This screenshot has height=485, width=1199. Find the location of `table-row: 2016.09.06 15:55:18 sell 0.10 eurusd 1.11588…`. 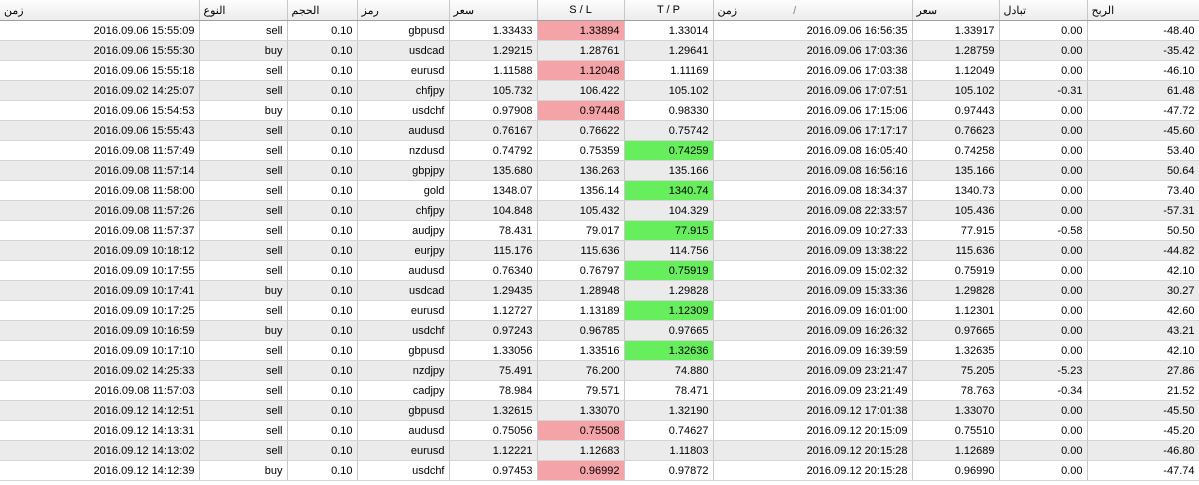

table-row: 2016.09.06 15:55:18 sell 0.10 eurusd 1.11588… is located at coordinates (599, 70).